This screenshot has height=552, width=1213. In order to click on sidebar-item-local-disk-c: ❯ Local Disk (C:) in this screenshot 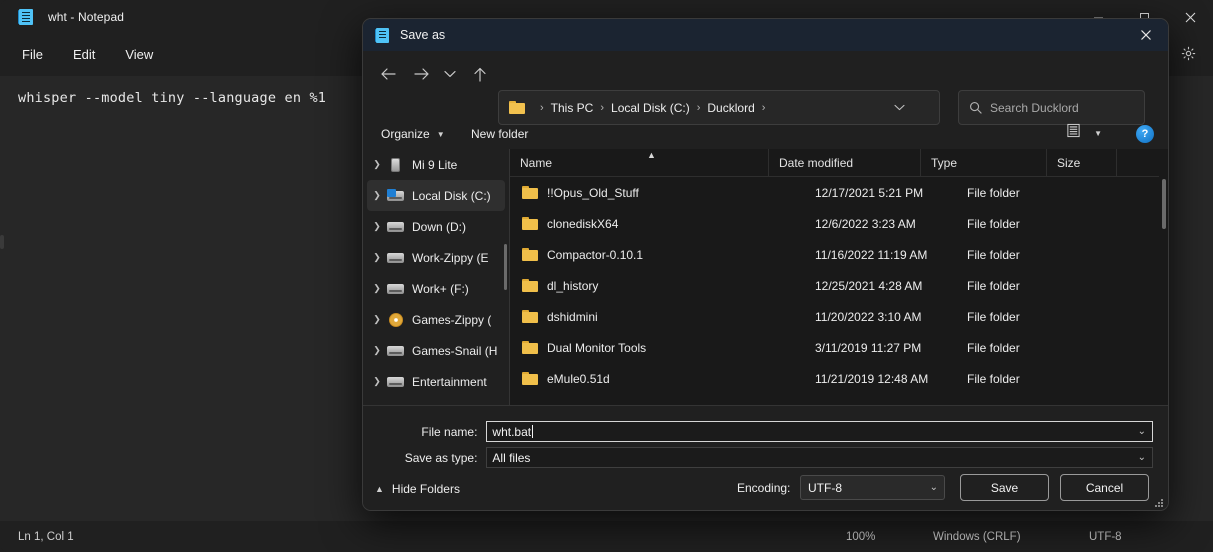, I will do `click(436, 195)`.